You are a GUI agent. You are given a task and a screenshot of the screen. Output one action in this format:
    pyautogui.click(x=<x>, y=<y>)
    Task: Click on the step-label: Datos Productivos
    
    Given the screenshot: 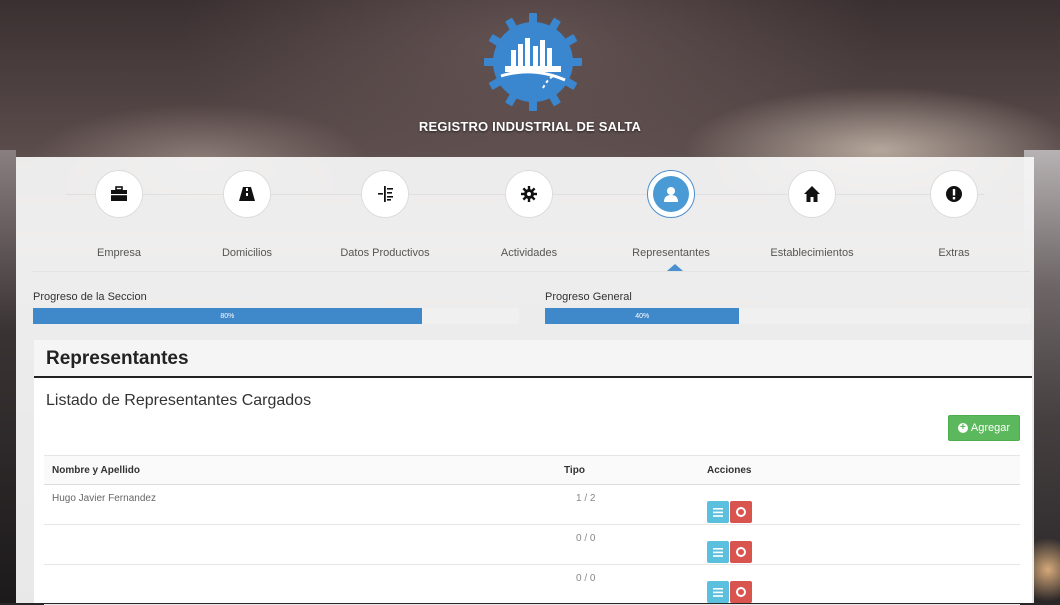 What is the action you would take?
    pyautogui.click(x=385, y=253)
    